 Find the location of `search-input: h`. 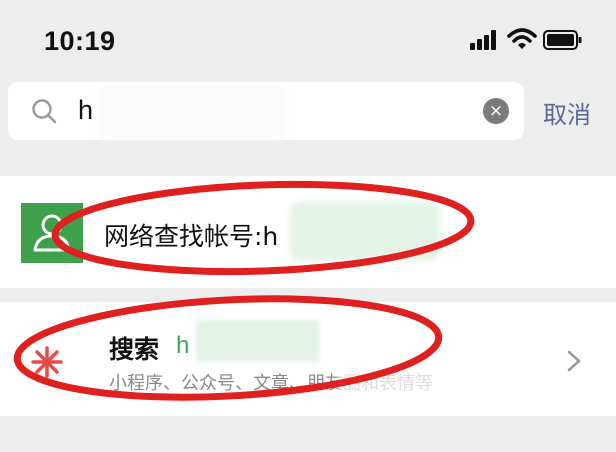

search-input: h is located at coordinates (85, 110).